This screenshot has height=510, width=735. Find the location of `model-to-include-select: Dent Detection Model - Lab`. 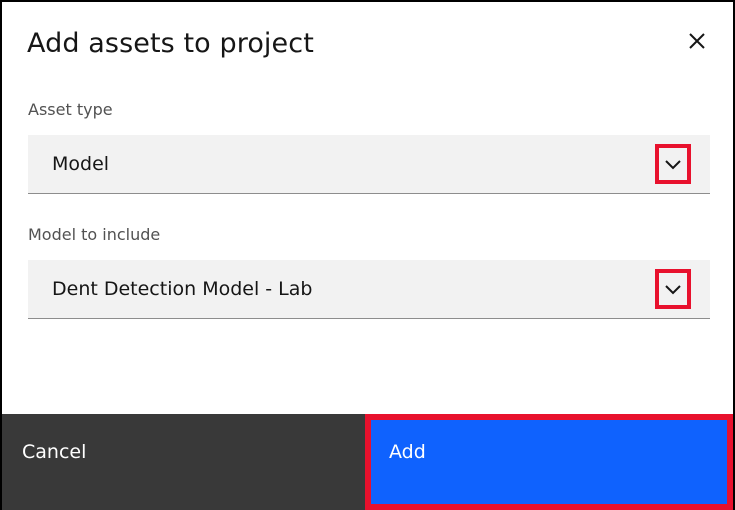

model-to-include-select: Dent Detection Model - Lab is located at coordinates (369, 289).